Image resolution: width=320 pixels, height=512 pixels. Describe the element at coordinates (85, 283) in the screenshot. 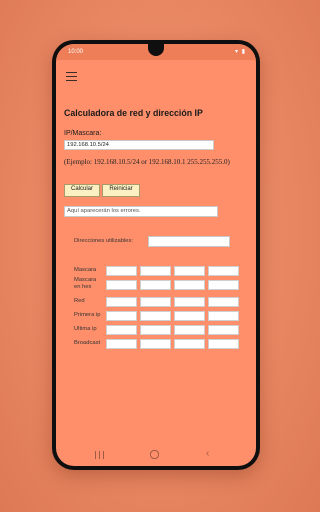

I see `result-row-label: Mascara en hex` at that location.